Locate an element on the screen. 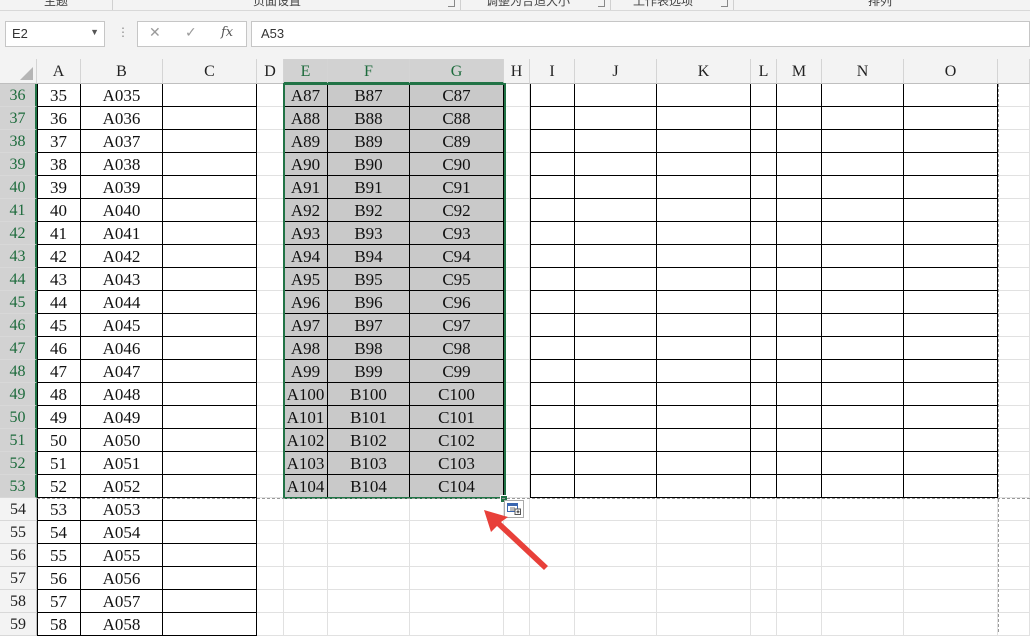 The height and width of the screenshot is (636, 1030). cell-f45: B96 is located at coordinates (369, 302).